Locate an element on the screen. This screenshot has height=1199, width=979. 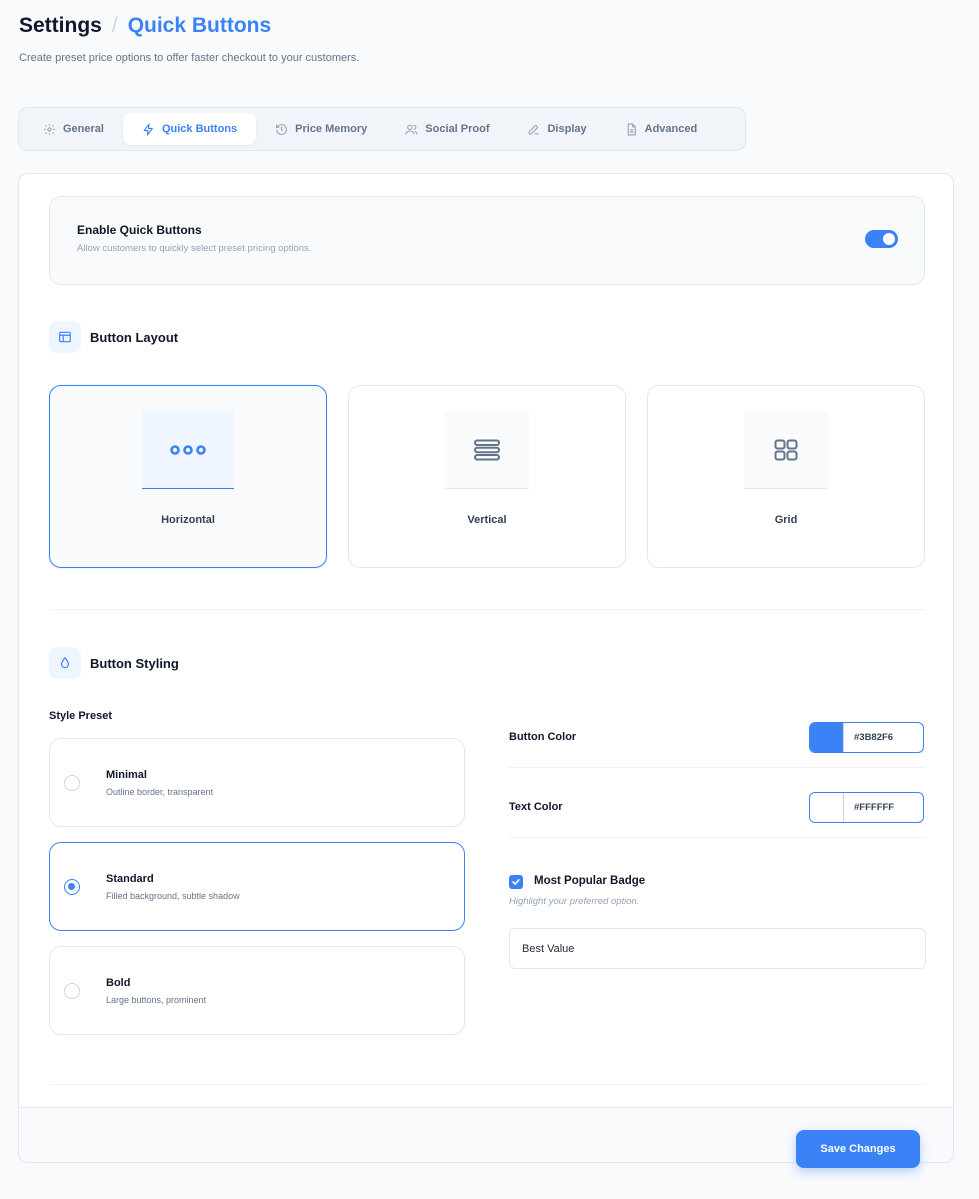
button-color-hex: #3B82F6 is located at coordinates (883, 737).